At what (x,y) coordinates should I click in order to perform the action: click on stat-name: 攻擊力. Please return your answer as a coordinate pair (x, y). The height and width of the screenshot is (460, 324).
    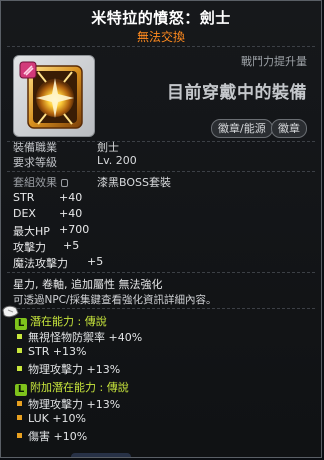
    Looking at the image, I should click on (29, 247).